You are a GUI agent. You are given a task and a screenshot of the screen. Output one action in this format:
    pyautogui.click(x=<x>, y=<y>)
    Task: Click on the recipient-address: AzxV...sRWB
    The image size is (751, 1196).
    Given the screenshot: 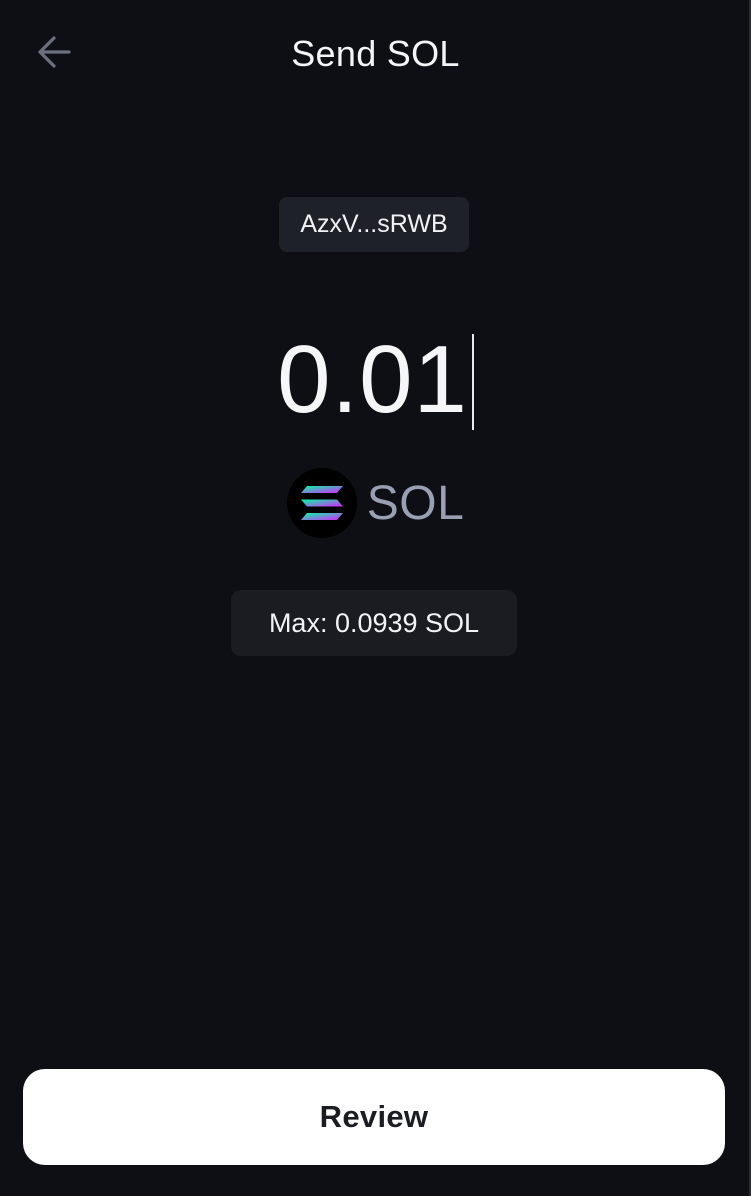 What is the action you would take?
    pyautogui.click(x=374, y=224)
    